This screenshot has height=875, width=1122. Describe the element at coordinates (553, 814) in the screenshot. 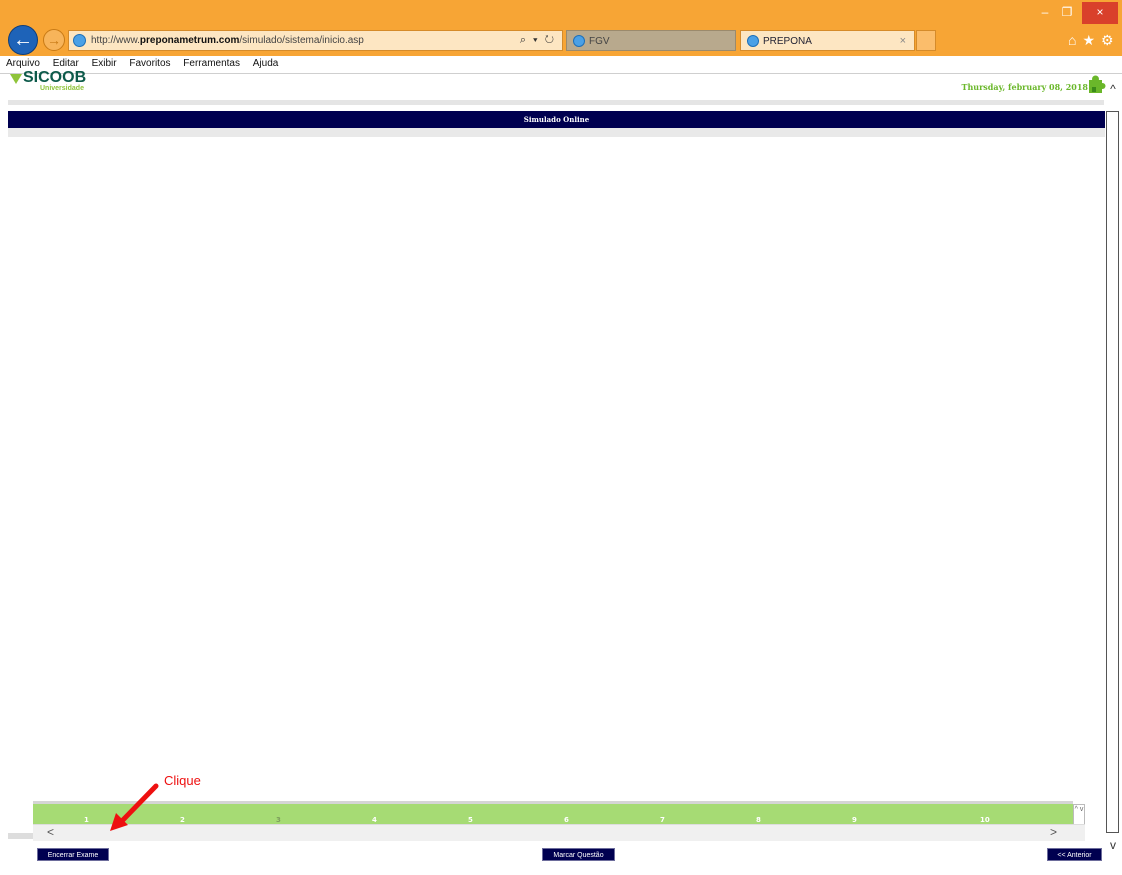

I see `question-number-strip` at that location.